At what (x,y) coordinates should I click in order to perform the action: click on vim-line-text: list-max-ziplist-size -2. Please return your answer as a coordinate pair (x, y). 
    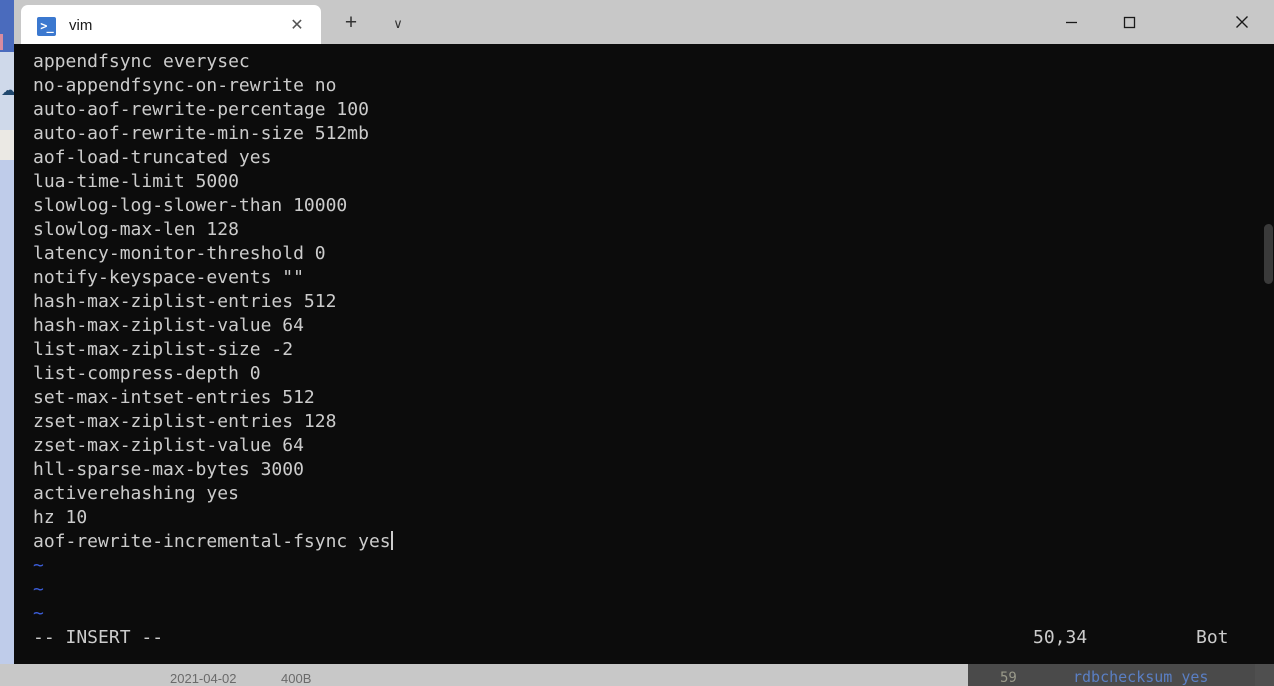
    Looking at the image, I should click on (163, 349).